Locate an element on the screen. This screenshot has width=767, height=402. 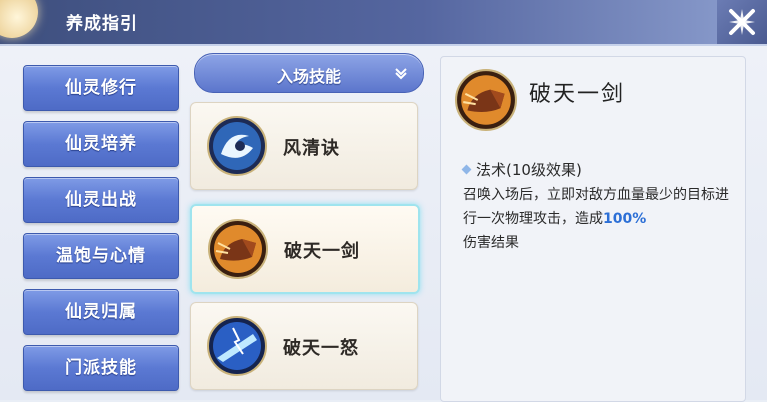
skill-type: 法术(10级效果) is located at coordinates (521, 169).